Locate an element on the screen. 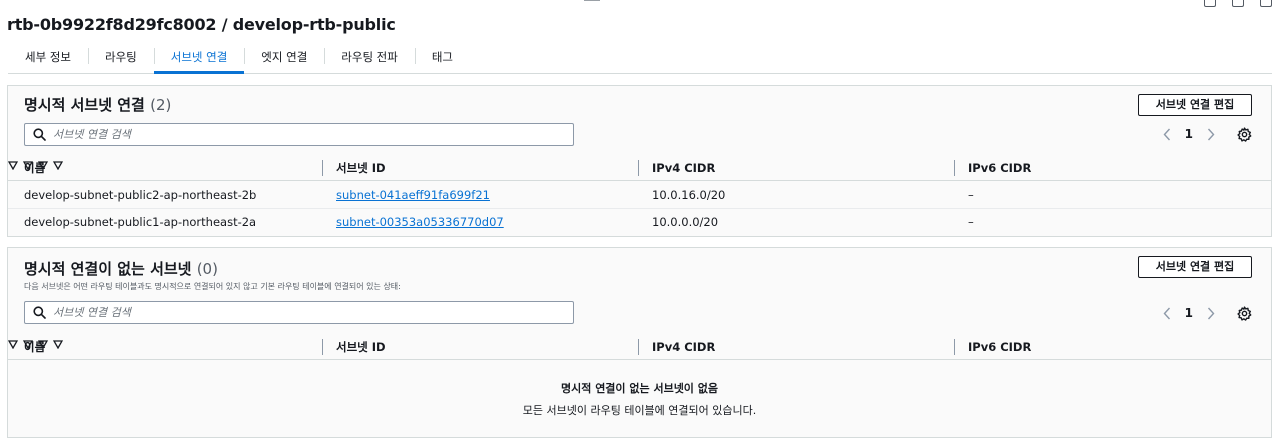 The width and height of the screenshot is (1280, 447). panel-title: 명시적 연결이 없는 서브넷 (0) is located at coordinates (121, 268).